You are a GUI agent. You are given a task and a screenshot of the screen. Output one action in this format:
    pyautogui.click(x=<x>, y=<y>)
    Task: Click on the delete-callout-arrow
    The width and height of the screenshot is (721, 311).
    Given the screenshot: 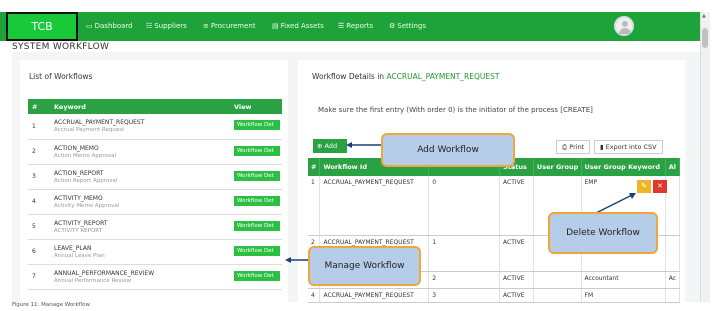 What is the action you would take?
    pyautogui.click(x=614, y=204)
    